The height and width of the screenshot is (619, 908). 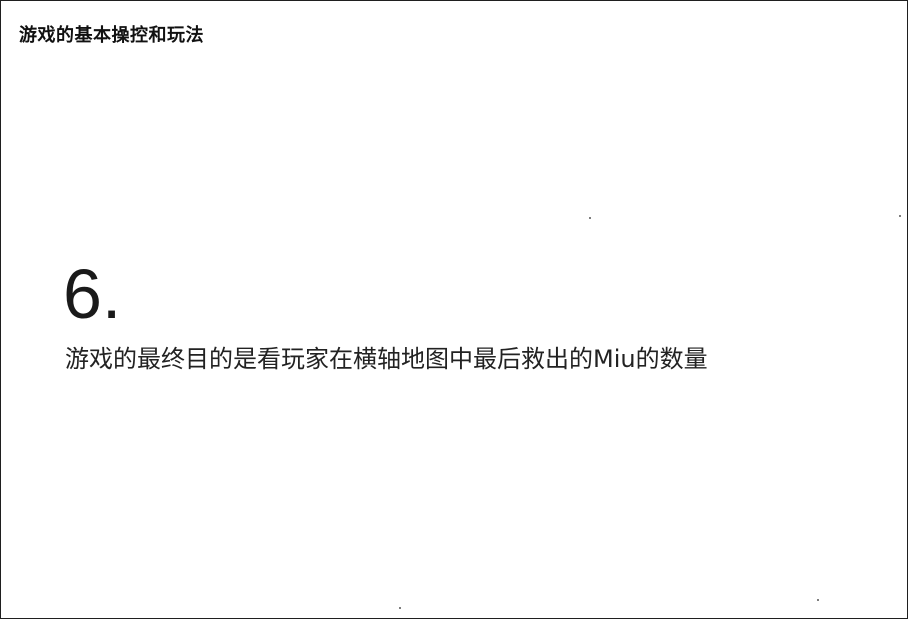 I want to click on section-title: 游戏的基本操控和玩法, so click(x=111, y=35).